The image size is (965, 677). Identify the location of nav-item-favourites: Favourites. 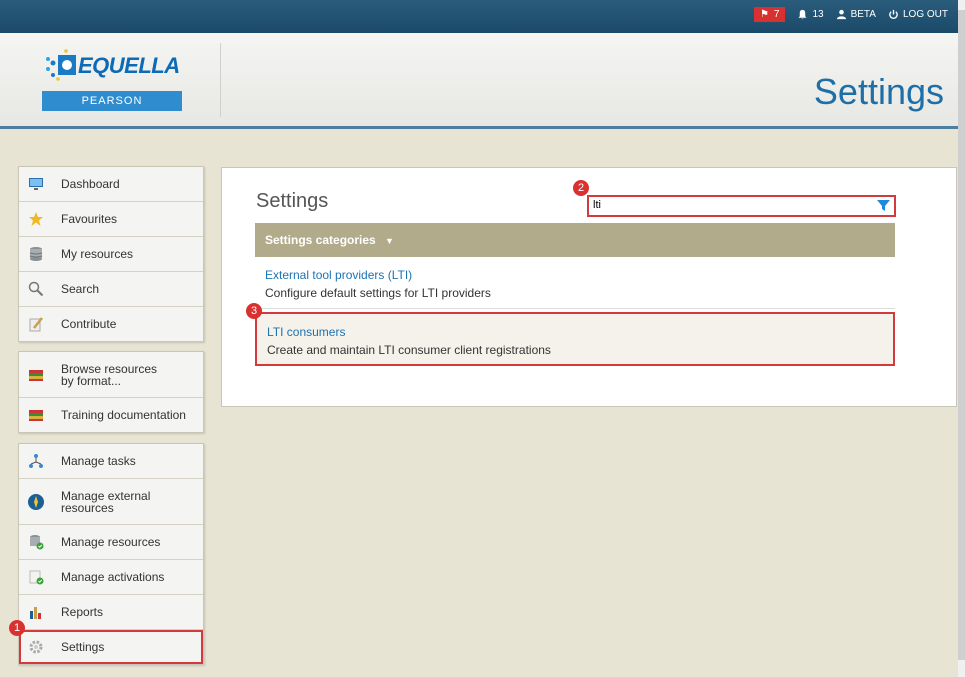
(111, 219).